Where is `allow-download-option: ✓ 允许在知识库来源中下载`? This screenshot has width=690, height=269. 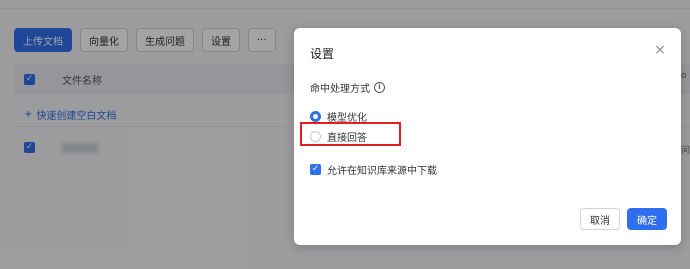
allow-download-option: ✓ 允许在知识库来源中下载 is located at coordinates (373, 169).